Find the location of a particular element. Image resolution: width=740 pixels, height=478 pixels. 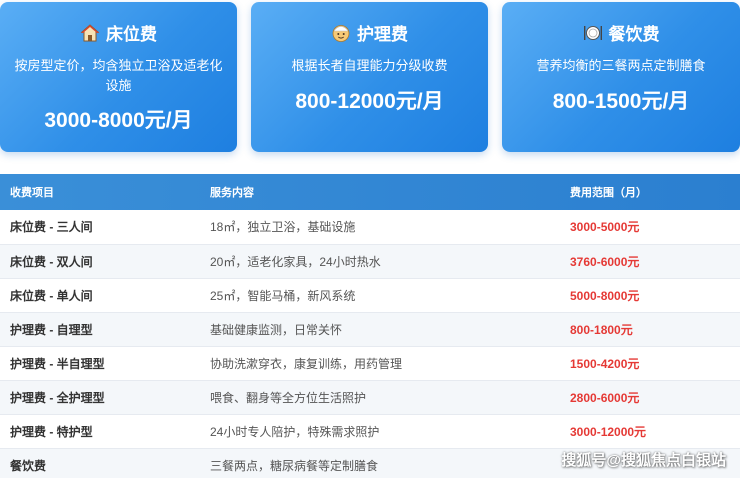

row-item: 护理费 - 自理型 is located at coordinates (100, 329).